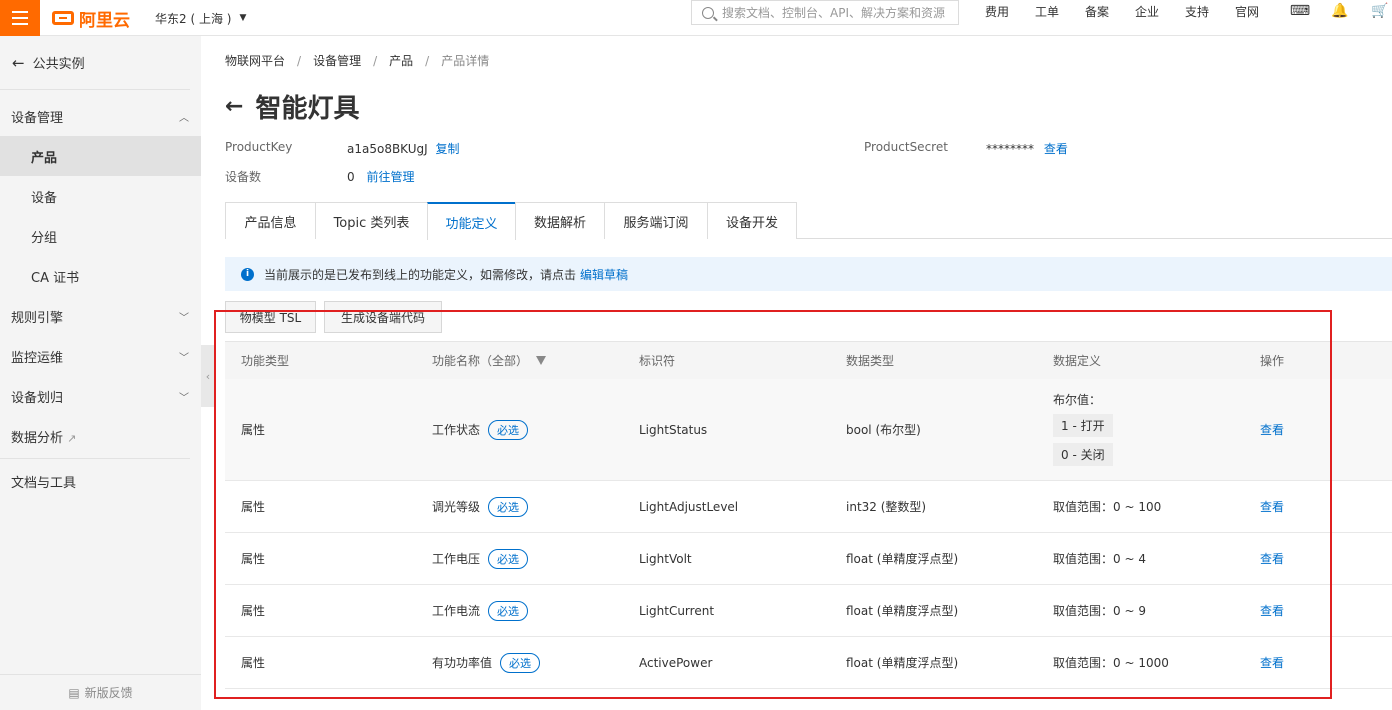  What do you see at coordinates (100, 276) in the screenshot?
I see `sidebar-item-ca-cert: CA 证书` at bounding box center [100, 276].